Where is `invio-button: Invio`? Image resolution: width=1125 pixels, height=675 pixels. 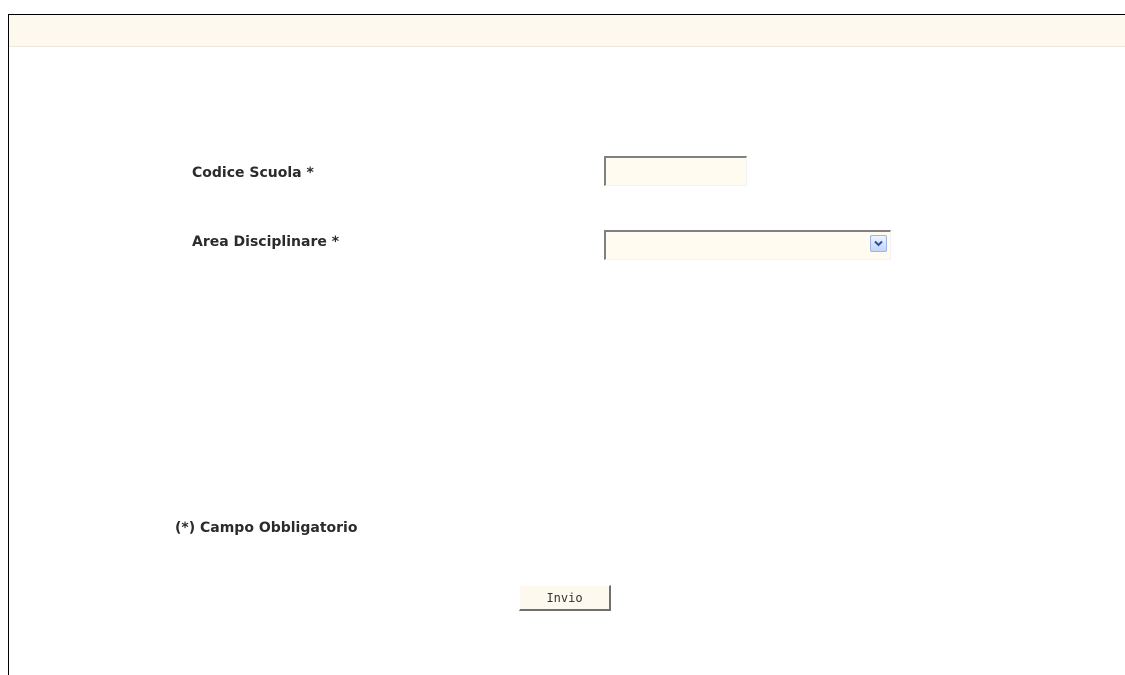
invio-button: Invio is located at coordinates (565, 598).